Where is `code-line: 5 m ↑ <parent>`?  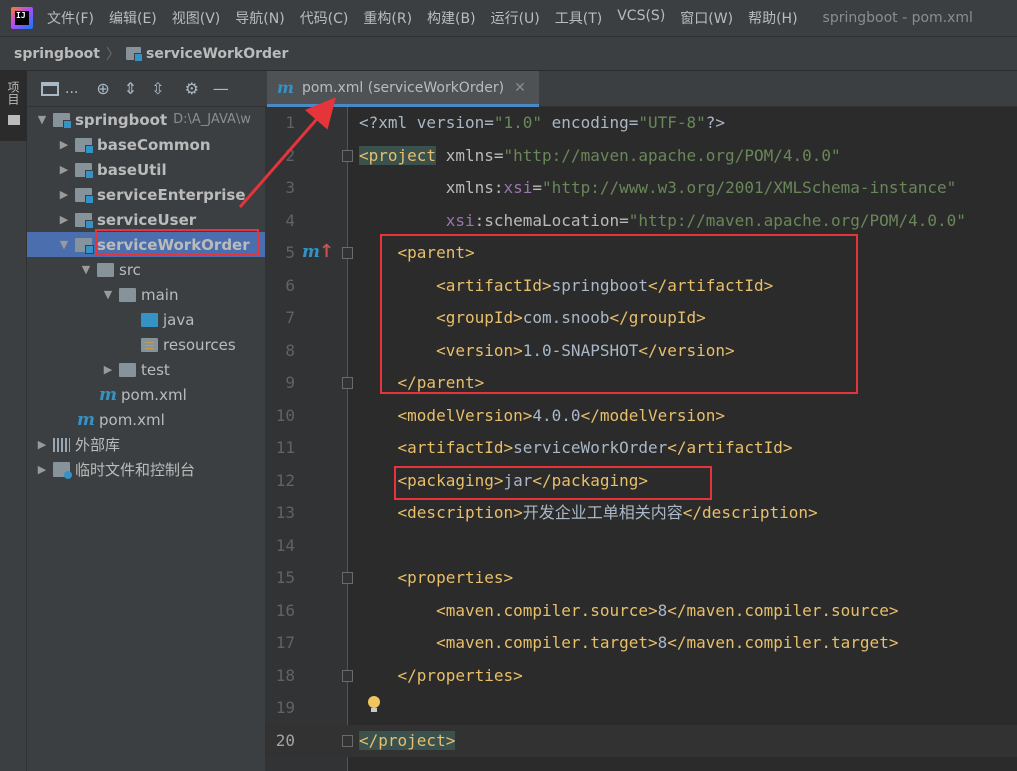
code-line: 5 m ↑ <parent> is located at coordinates (641, 253).